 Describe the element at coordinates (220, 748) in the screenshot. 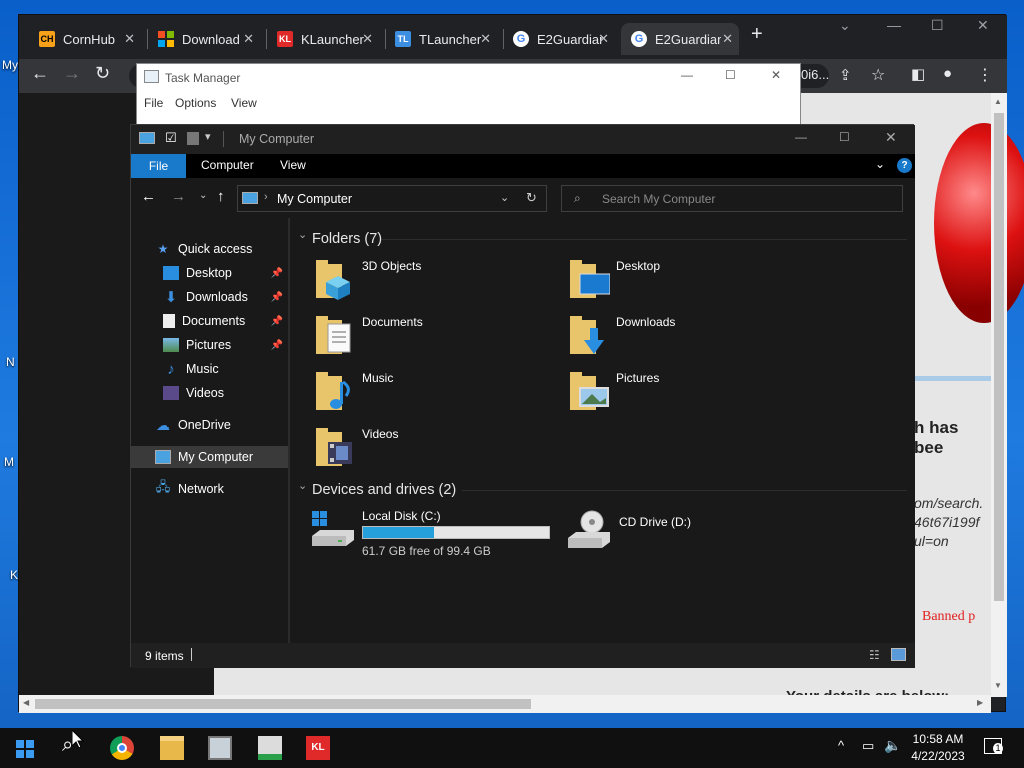

I see `task-manager-icon` at that location.